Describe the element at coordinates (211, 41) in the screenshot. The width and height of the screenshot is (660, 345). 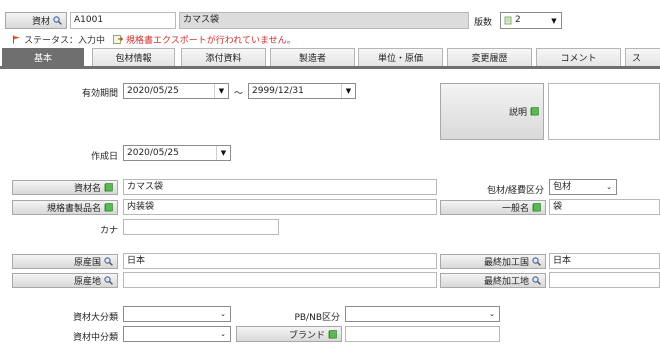
I see `export-warning-text: 規格書エクスポートが行われていません。` at that location.